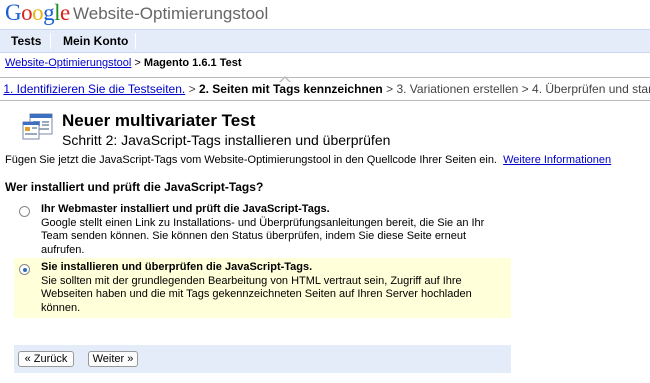  What do you see at coordinates (171, 13) in the screenshot?
I see `app-title: Website-Optimierungstool` at bounding box center [171, 13].